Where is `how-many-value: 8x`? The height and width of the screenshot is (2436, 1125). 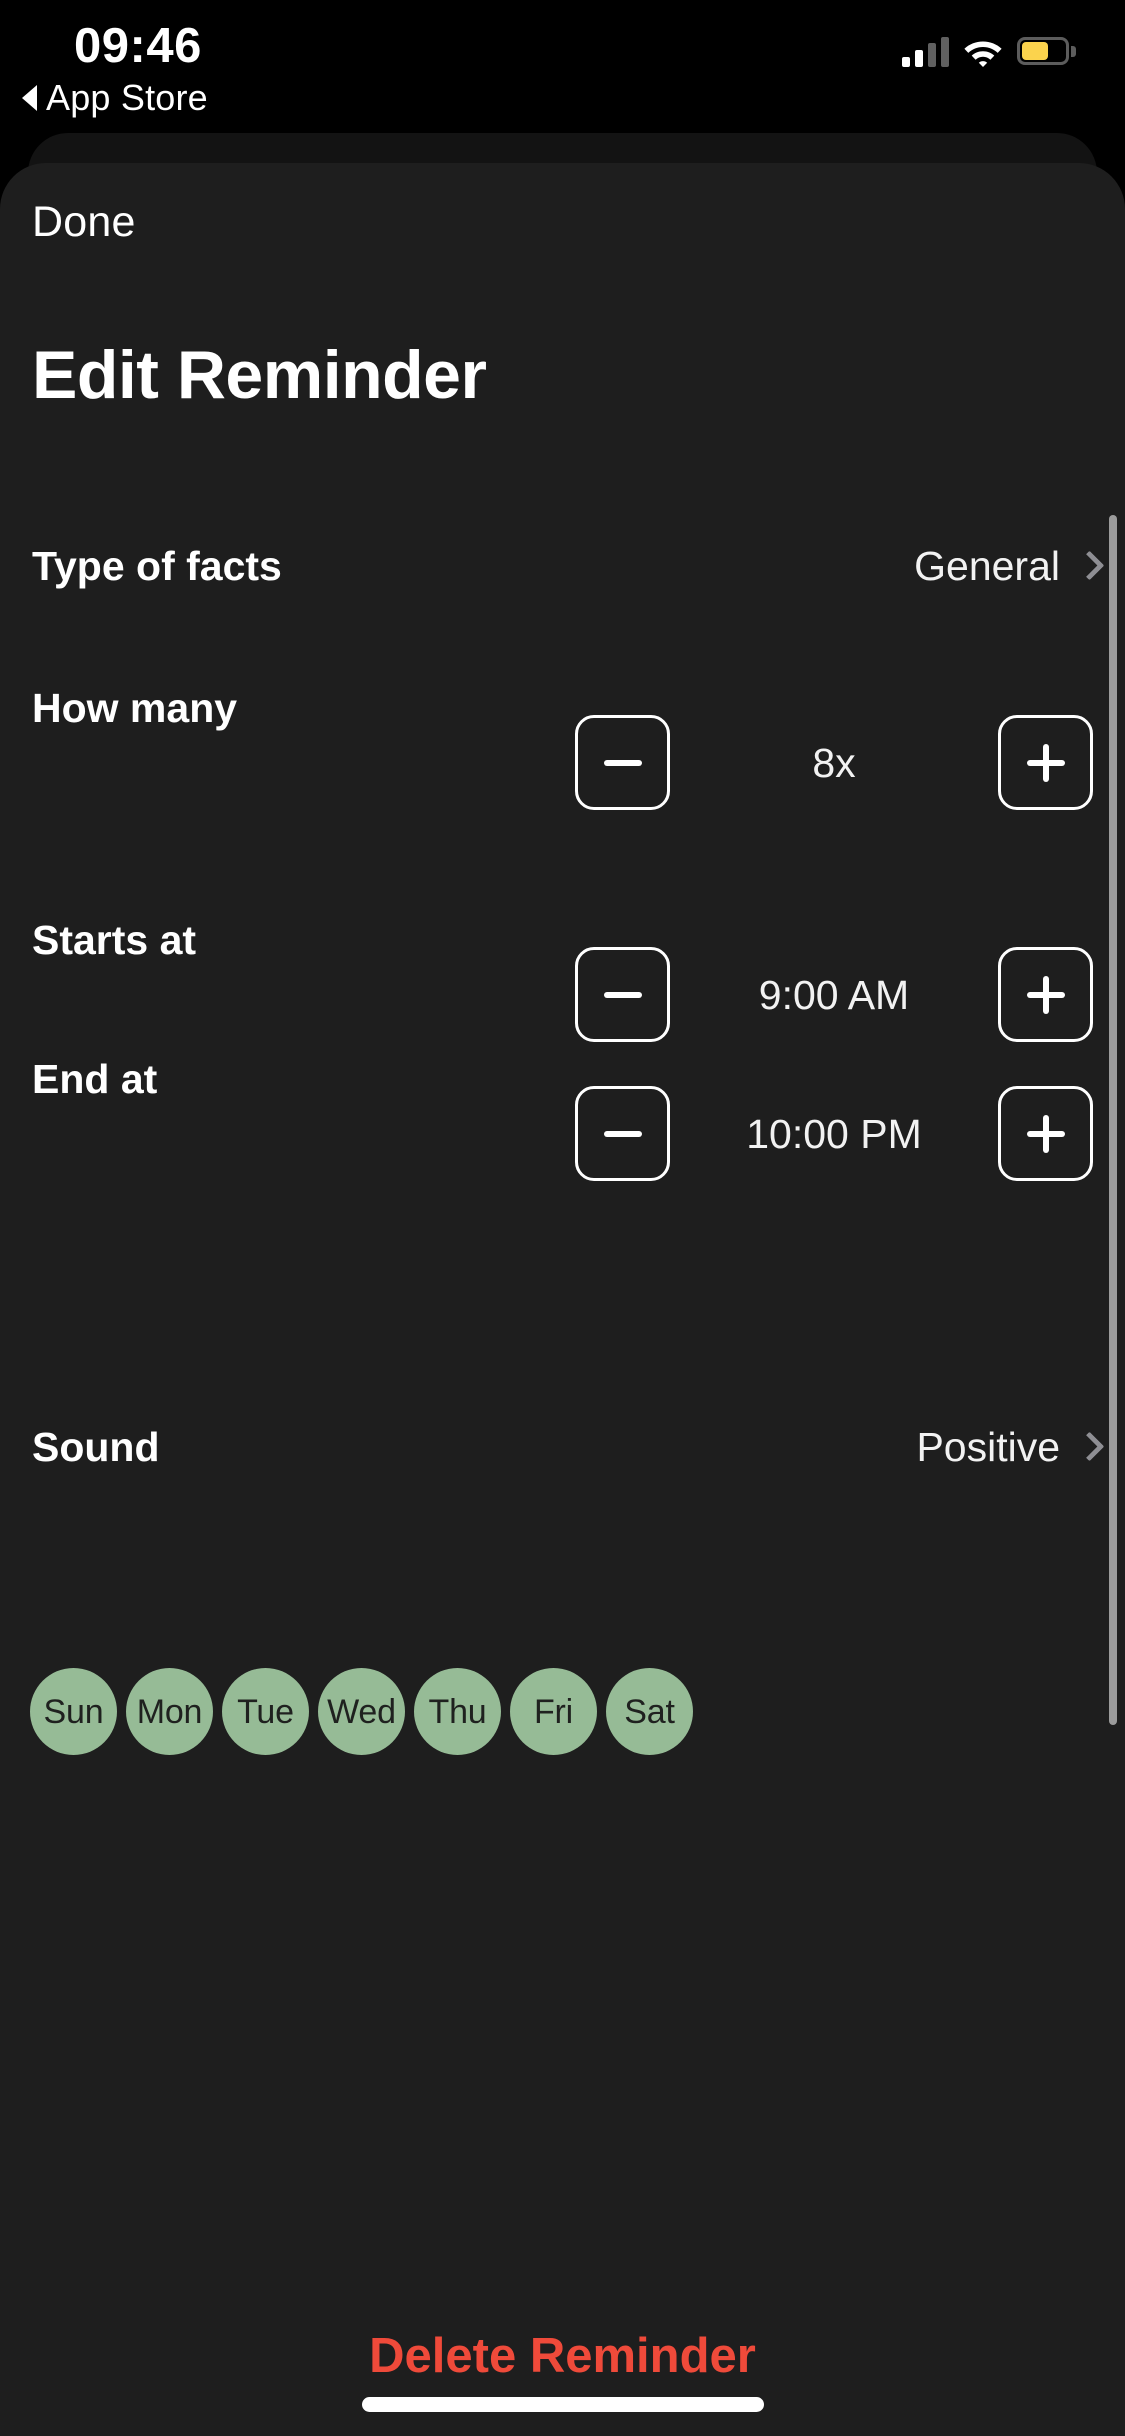 how-many-value: 8x is located at coordinates (834, 762).